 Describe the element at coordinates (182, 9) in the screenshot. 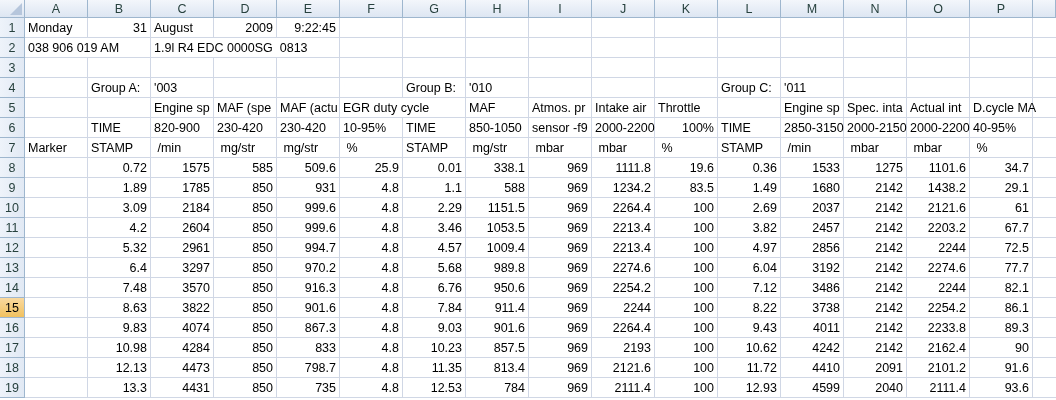

I see `column-header: C` at that location.